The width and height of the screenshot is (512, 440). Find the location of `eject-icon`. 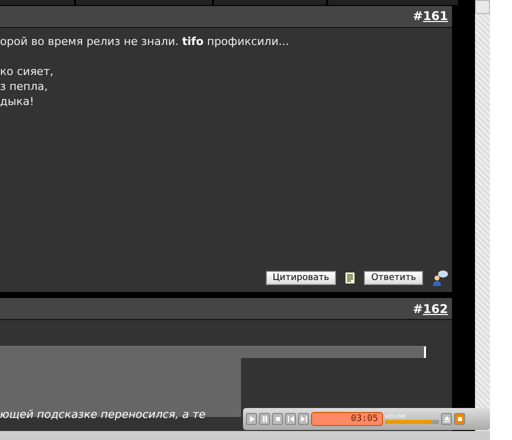

eject-icon is located at coordinates (447, 419).